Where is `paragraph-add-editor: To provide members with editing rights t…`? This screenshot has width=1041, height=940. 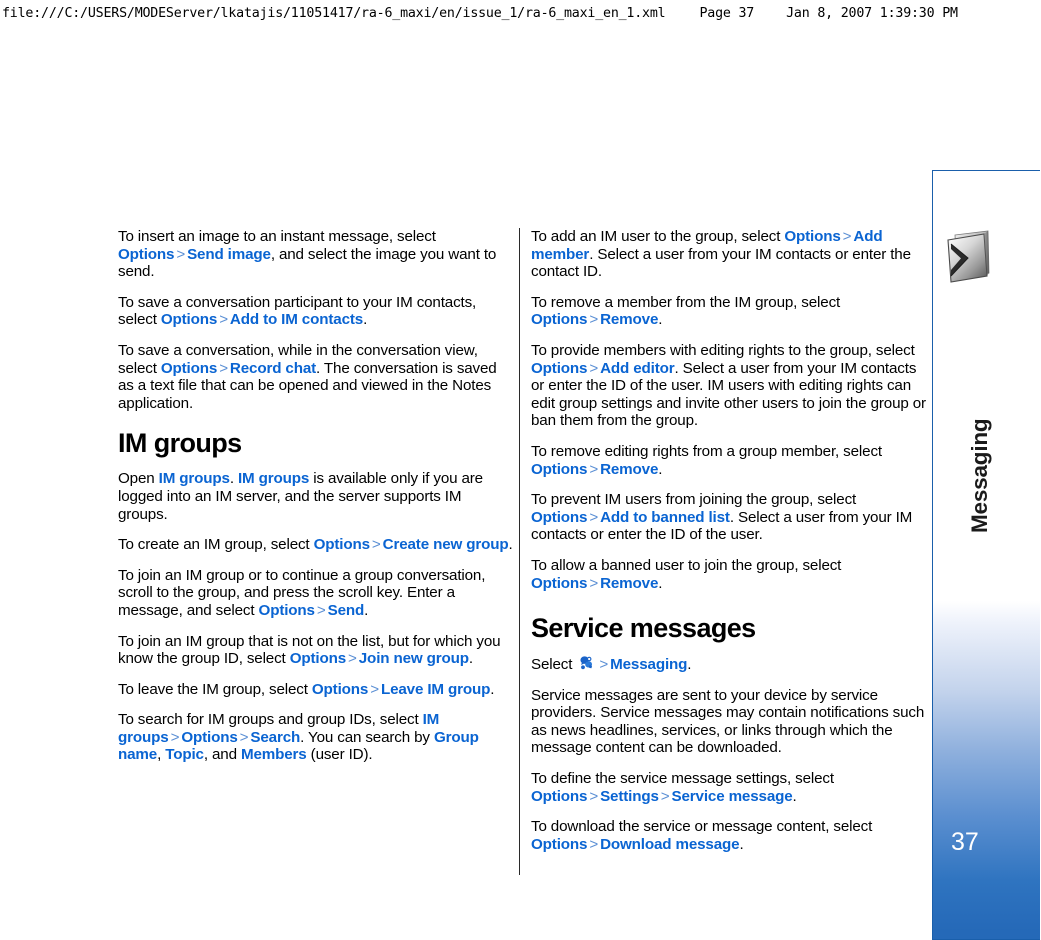
paragraph-add-editor: To provide members with editing rights t… is located at coordinates (729, 386).